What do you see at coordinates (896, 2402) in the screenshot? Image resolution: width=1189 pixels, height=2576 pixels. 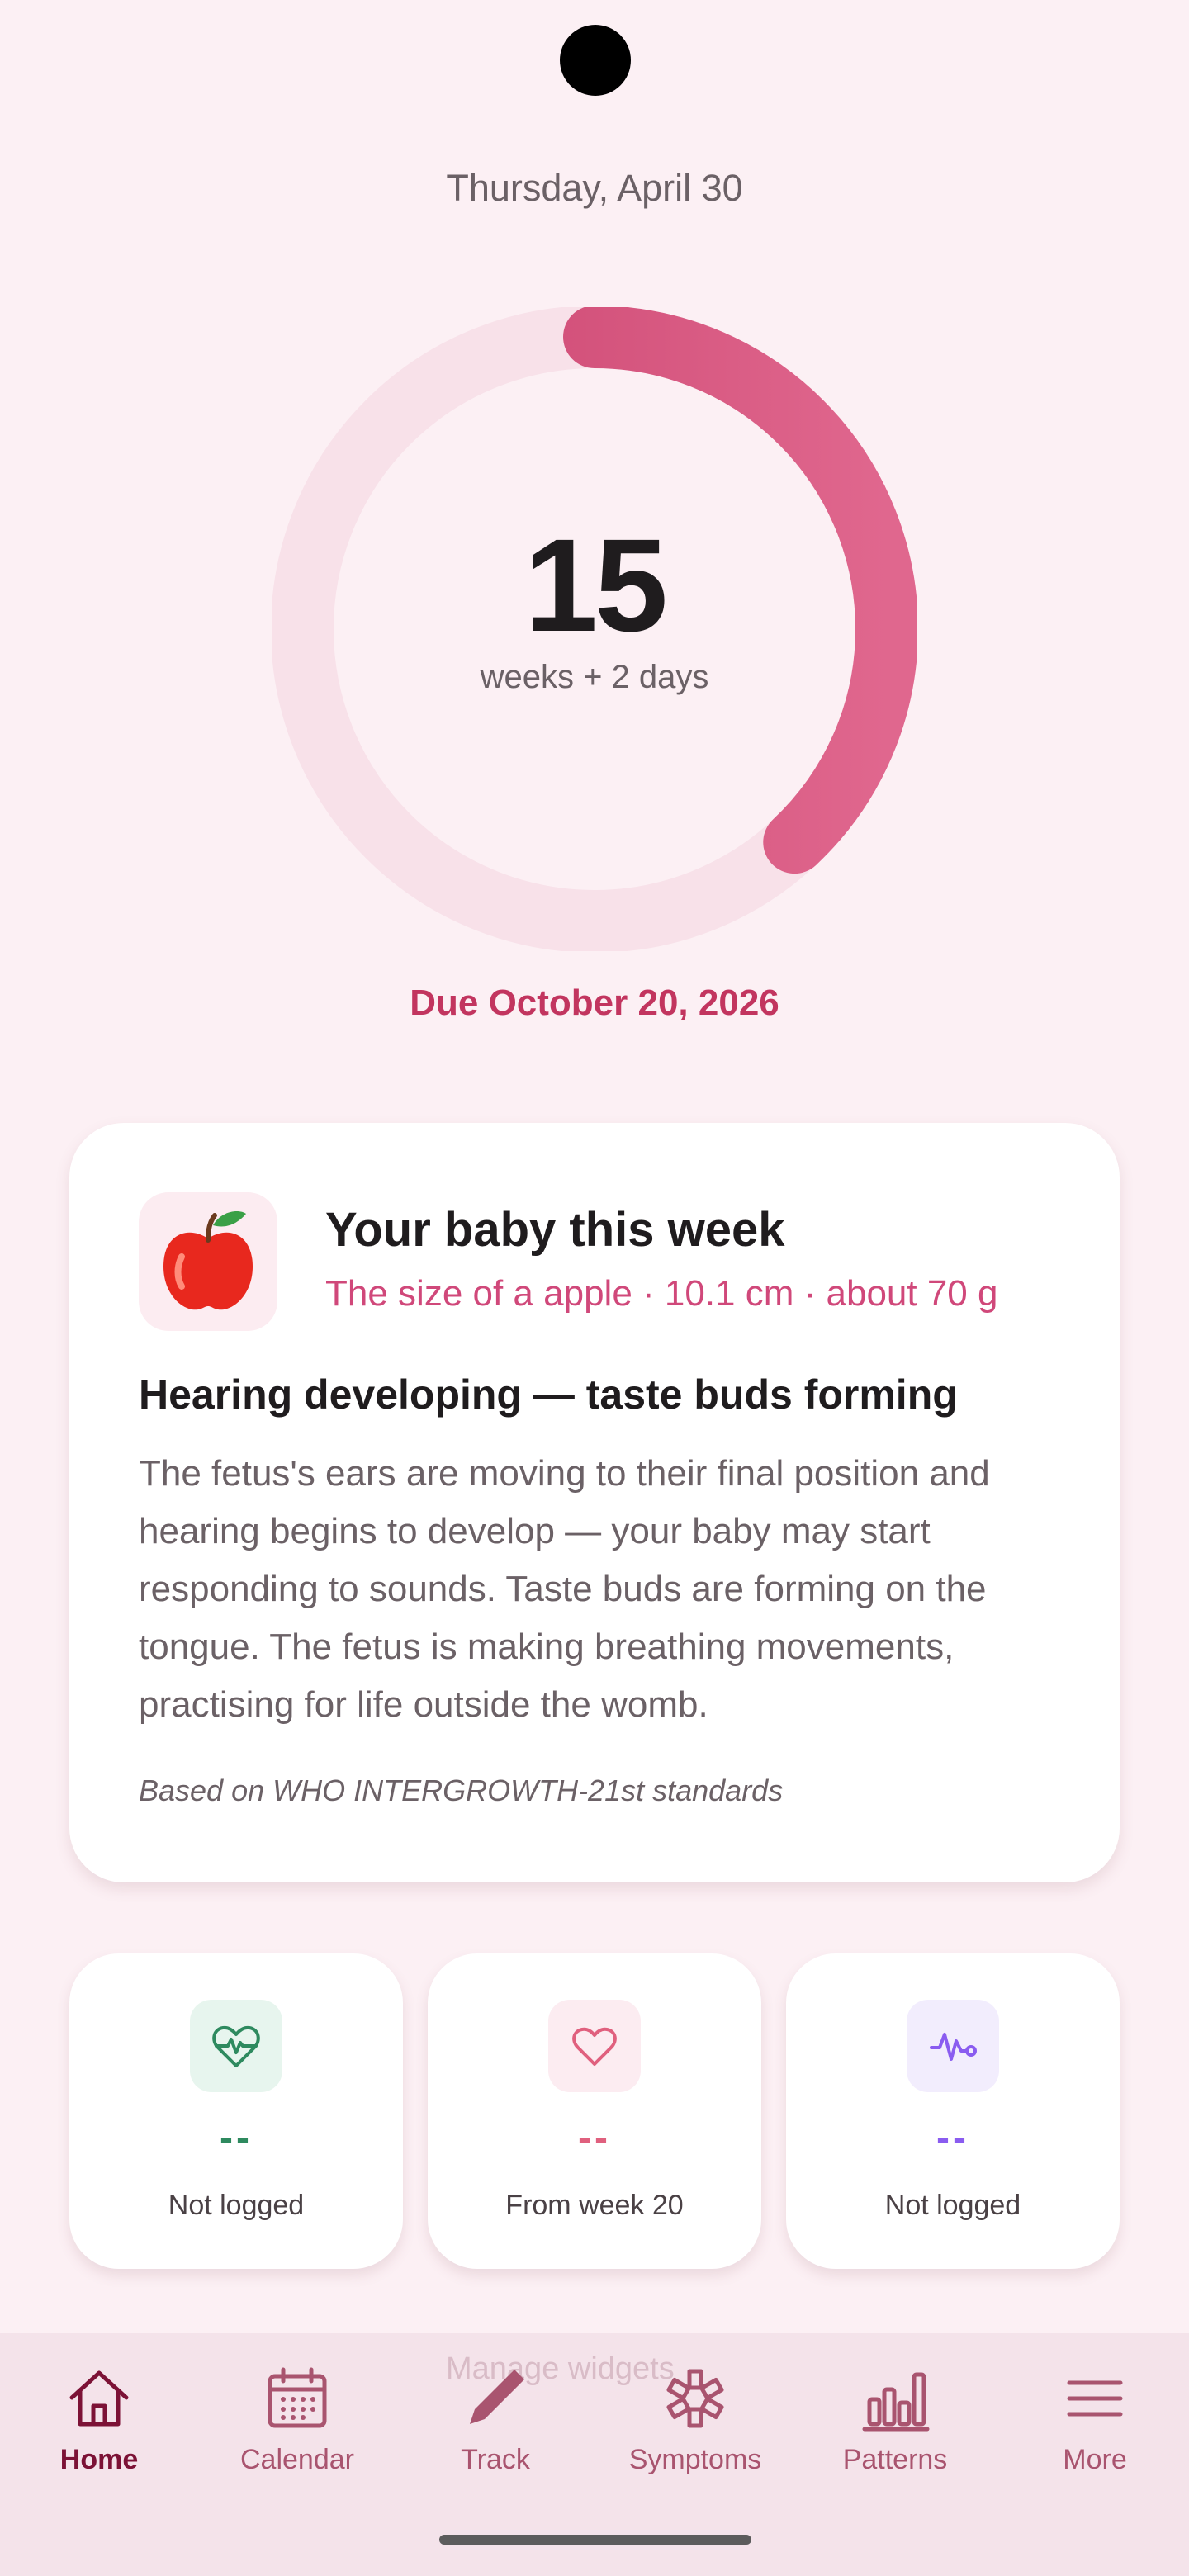 I see `bar-chart-icon` at bounding box center [896, 2402].